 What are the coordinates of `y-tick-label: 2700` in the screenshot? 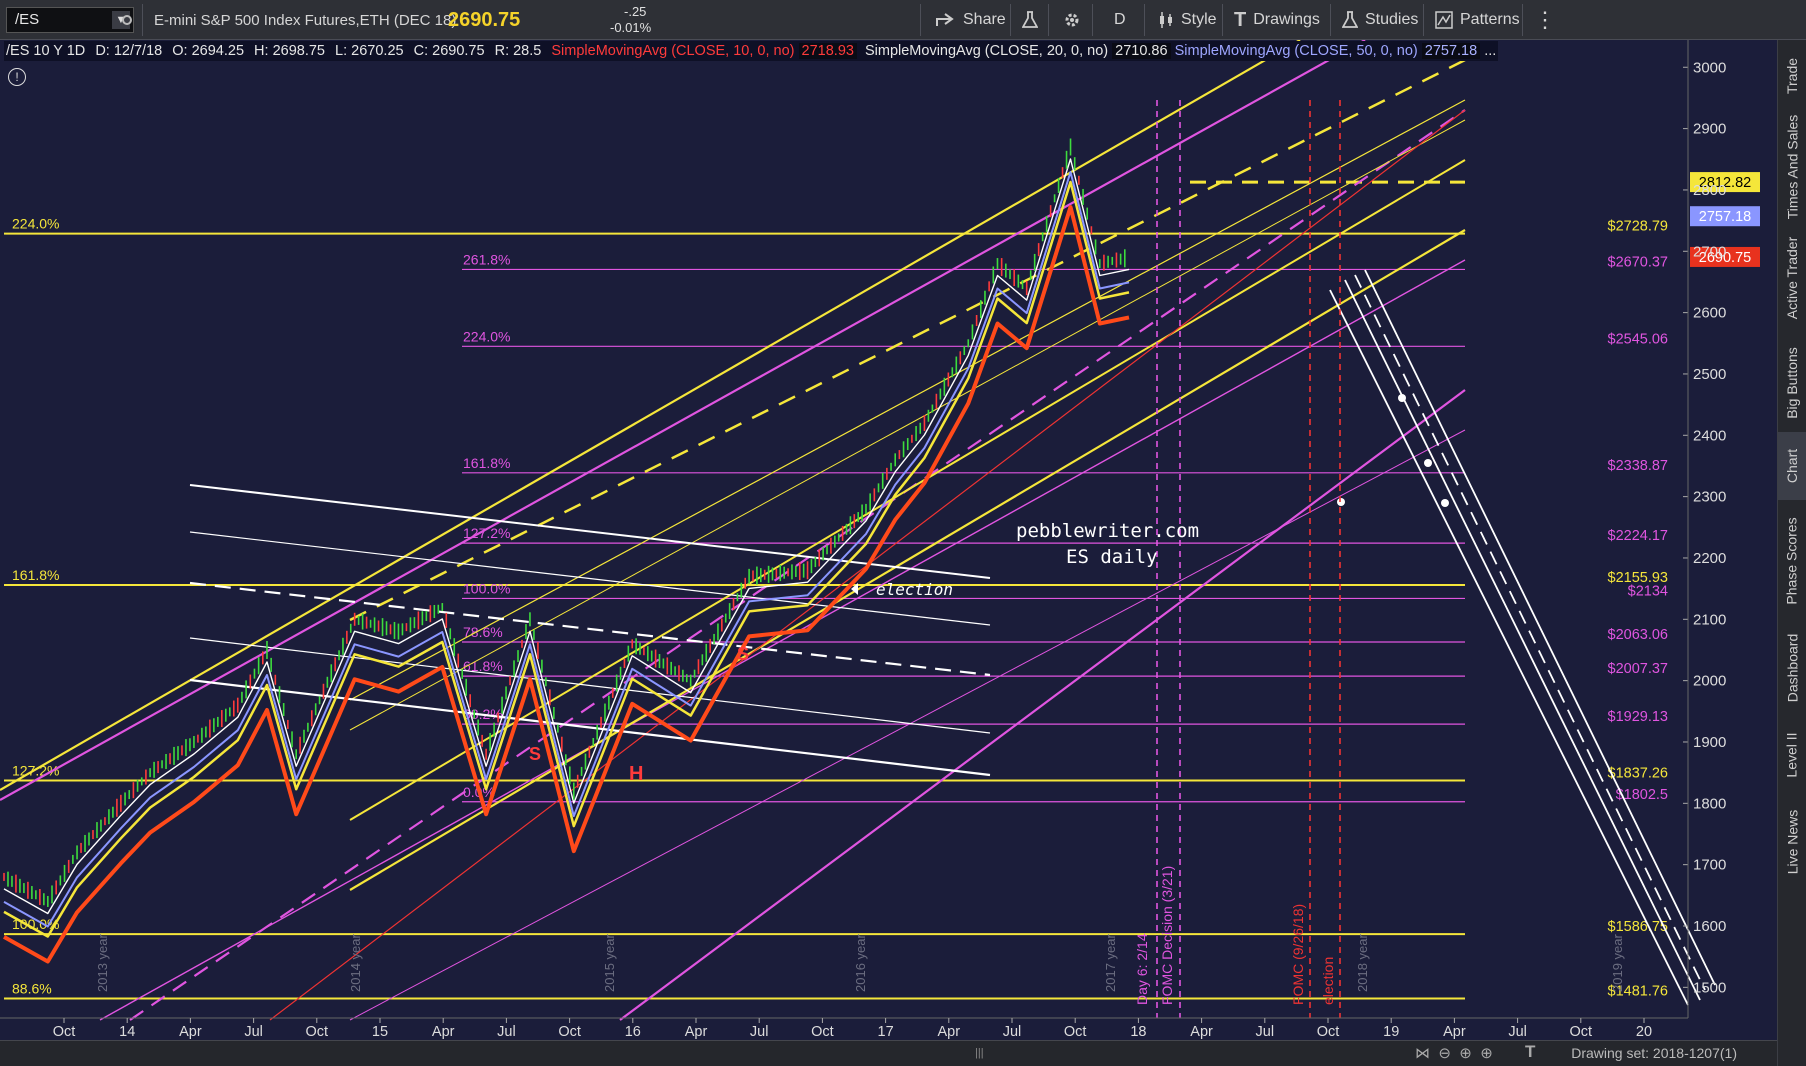 It's located at (1709, 251).